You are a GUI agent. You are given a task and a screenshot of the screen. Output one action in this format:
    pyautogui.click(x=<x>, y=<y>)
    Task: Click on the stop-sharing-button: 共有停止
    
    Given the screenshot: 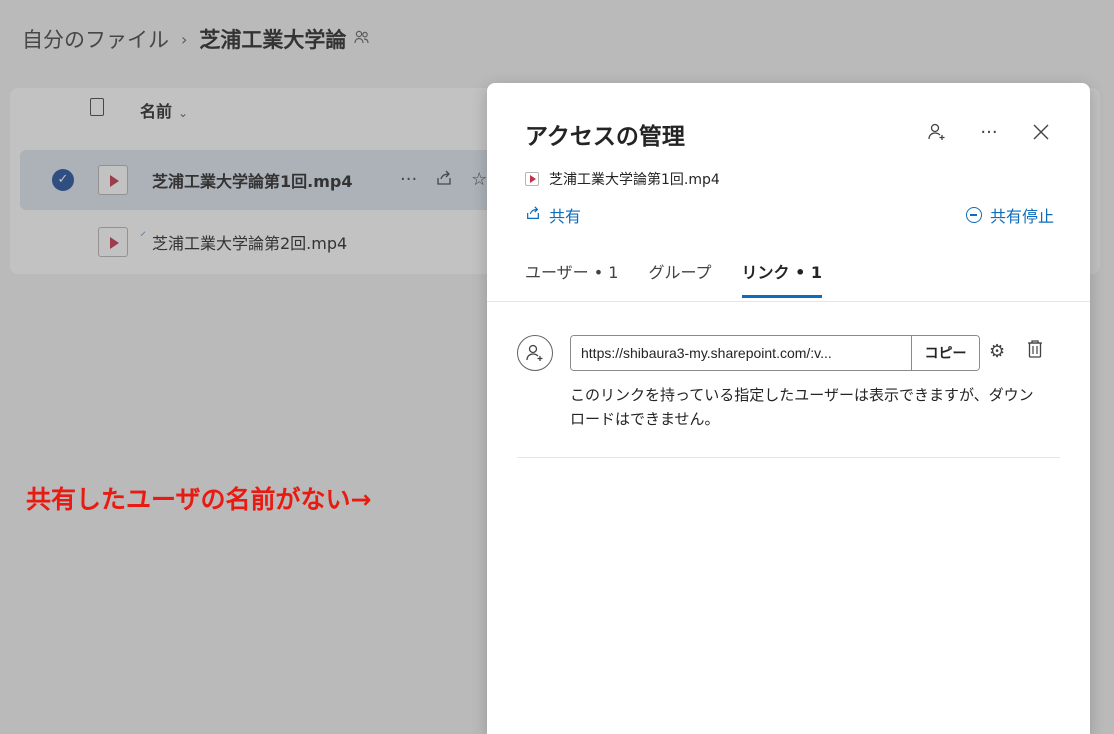 What is the action you would take?
    pyautogui.click(x=1009, y=215)
    